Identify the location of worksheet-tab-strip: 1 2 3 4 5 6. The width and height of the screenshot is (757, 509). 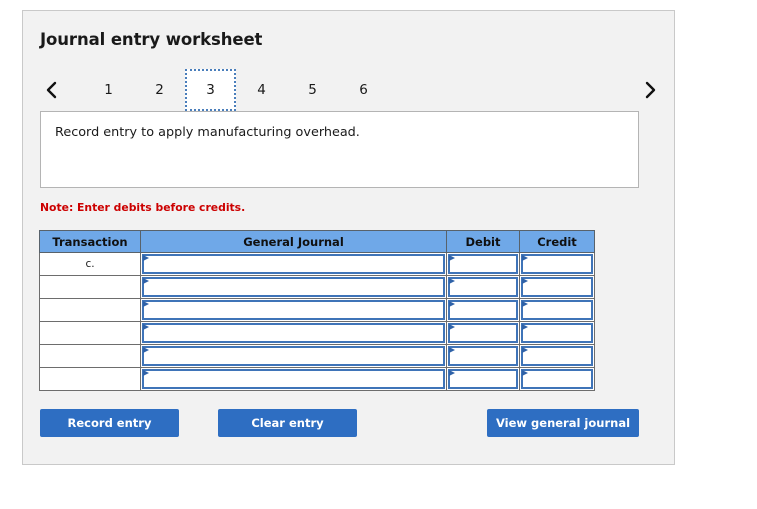
(349, 90).